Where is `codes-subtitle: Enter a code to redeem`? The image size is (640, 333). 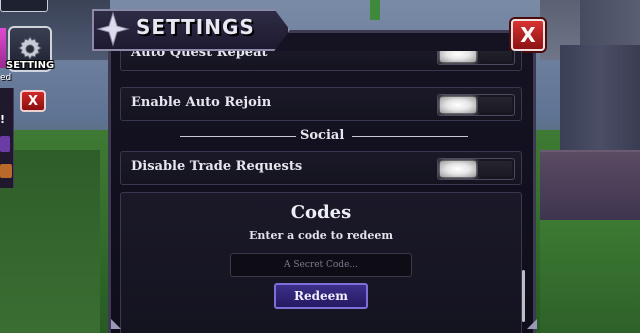
codes-subtitle: Enter a code to redeem is located at coordinates (321, 235).